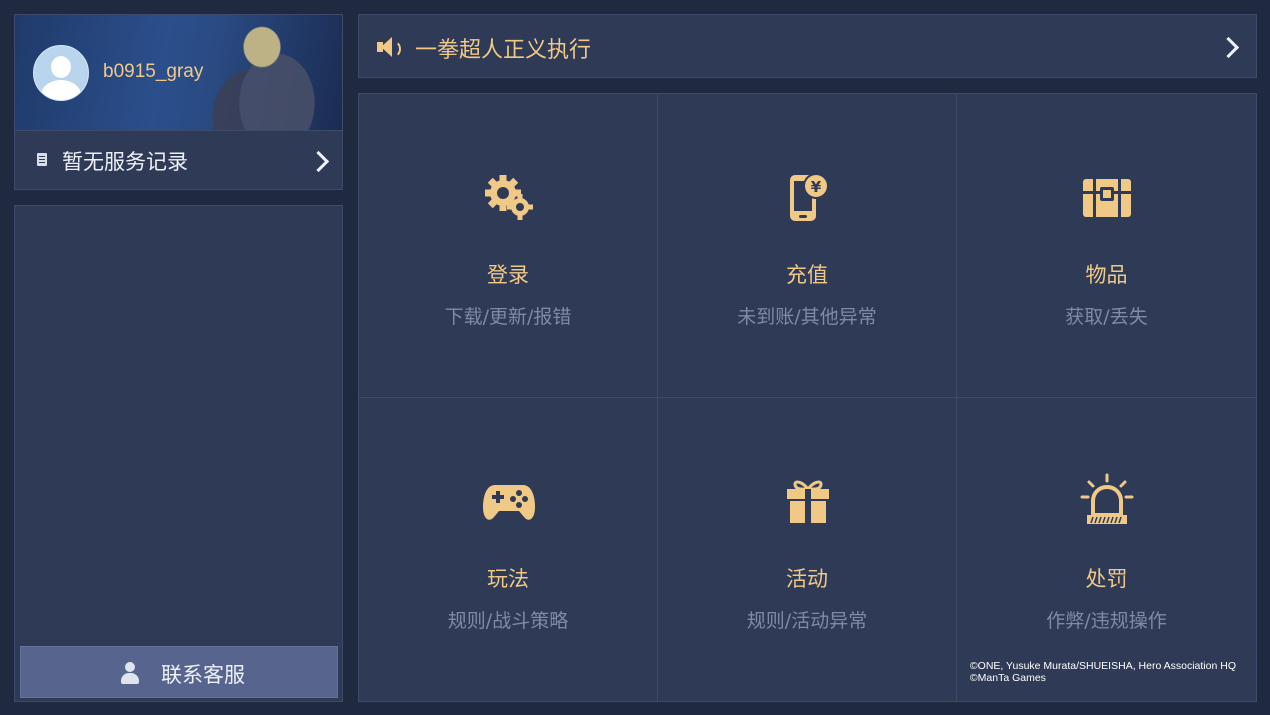 This screenshot has width=1270, height=715. Describe the element at coordinates (1106, 246) in the screenshot. I see `category-items: 物品 获取/丢失` at that location.